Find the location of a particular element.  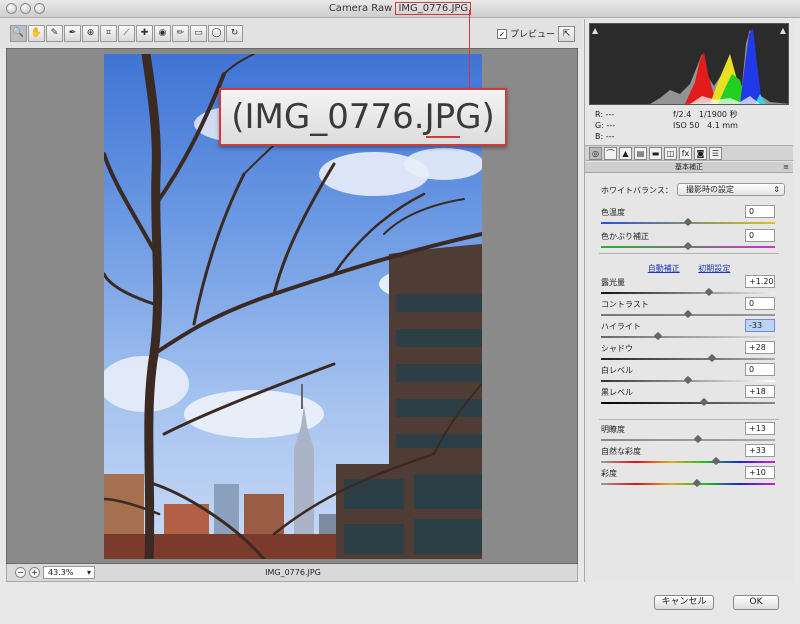

slider-row: 色かぶり補正 0 is located at coordinates (688, 241).